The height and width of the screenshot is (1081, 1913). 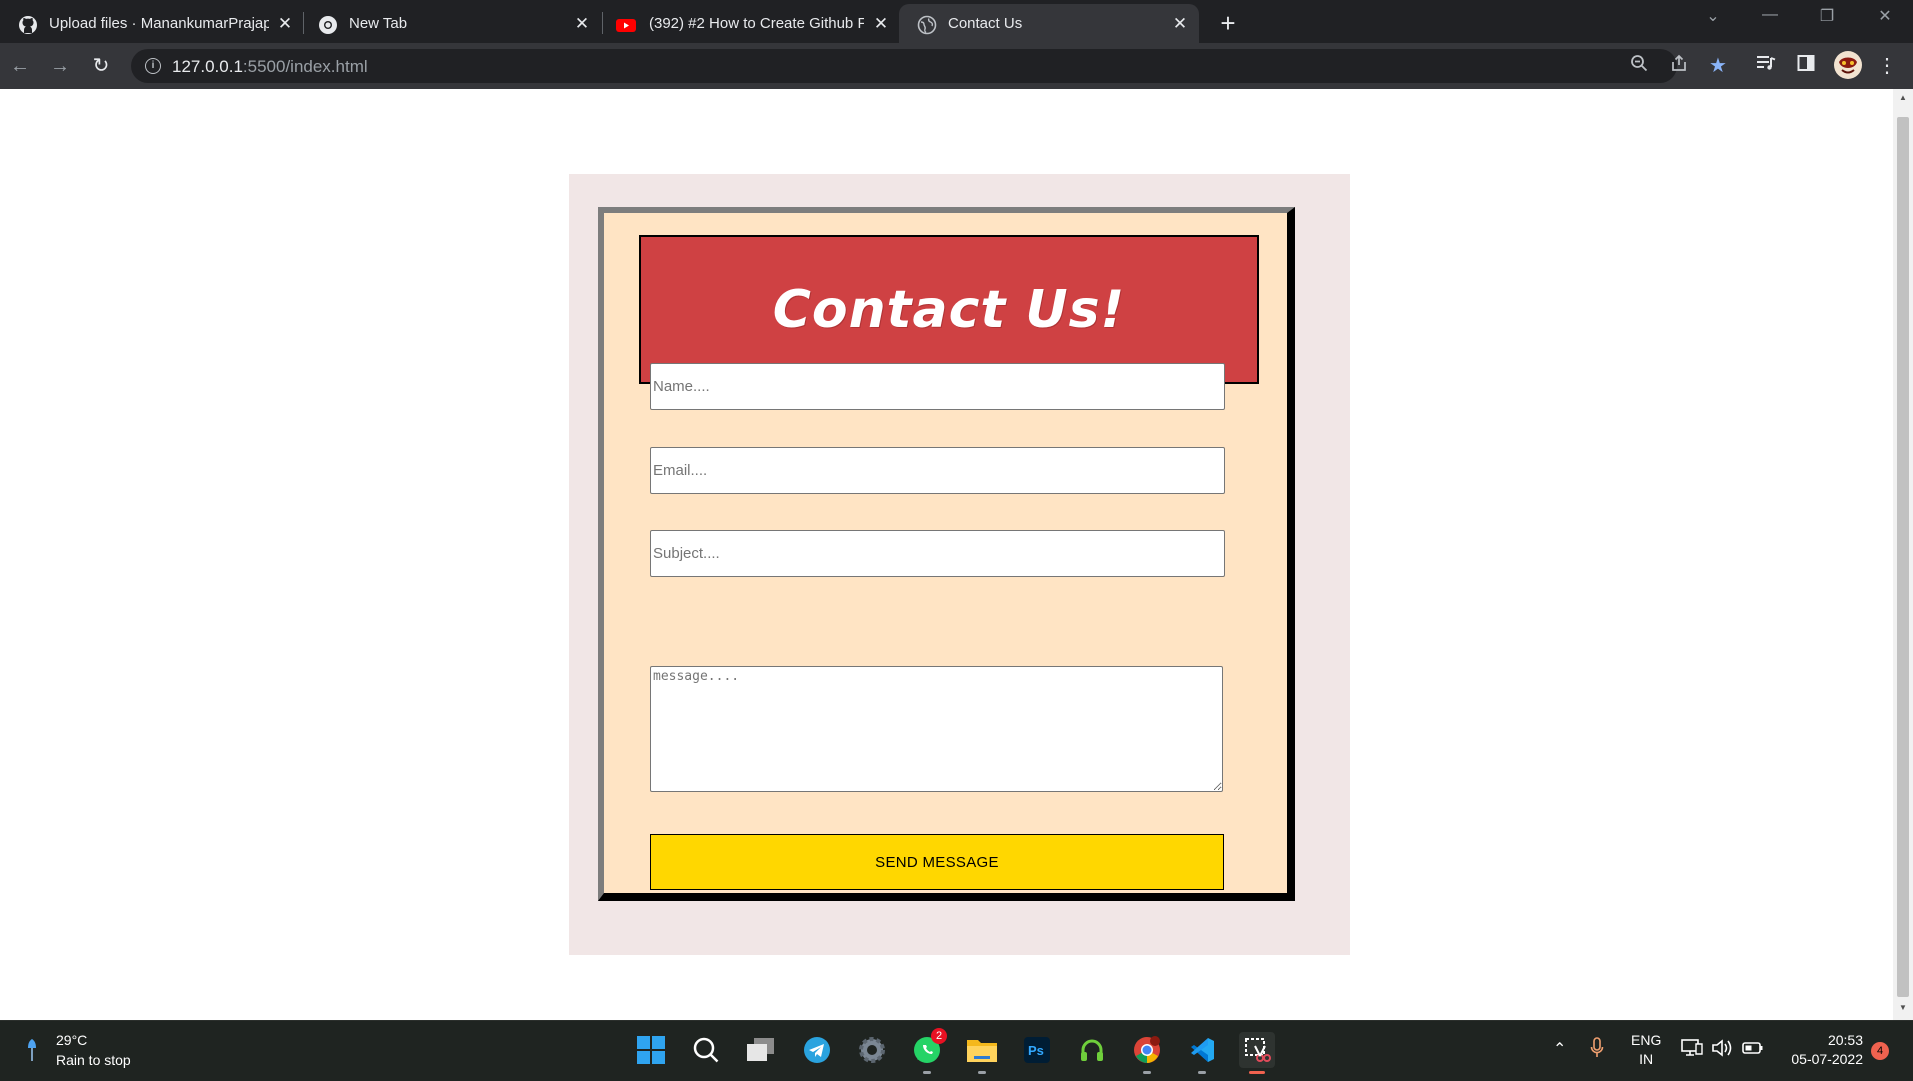 What do you see at coordinates (1597, 1050) in the screenshot?
I see `microphone-icon` at bounding box center [1597, 1050].